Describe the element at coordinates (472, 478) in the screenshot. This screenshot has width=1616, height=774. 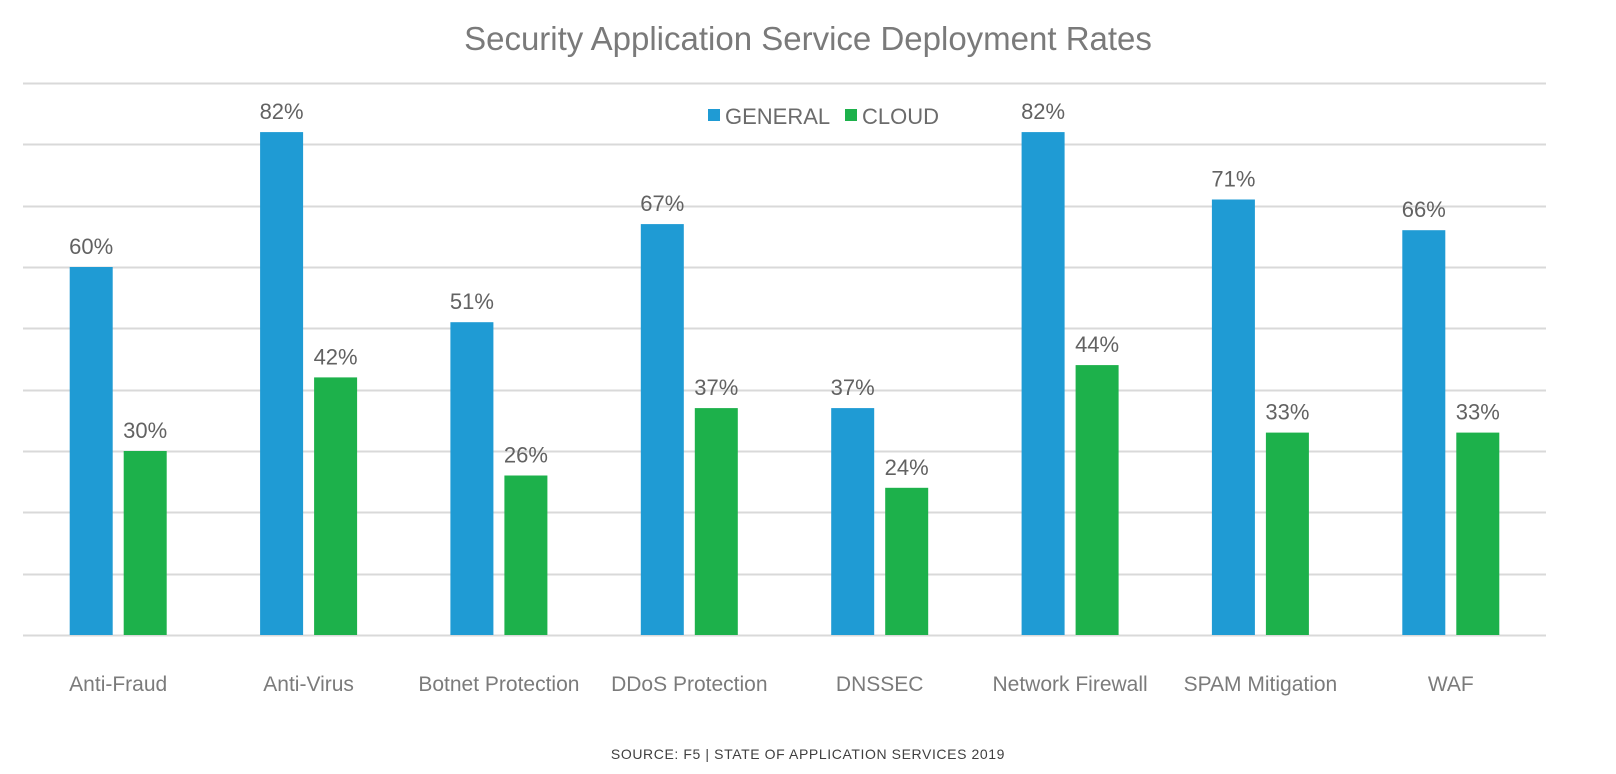
I see `bar-general-botnet-protection` at that location.